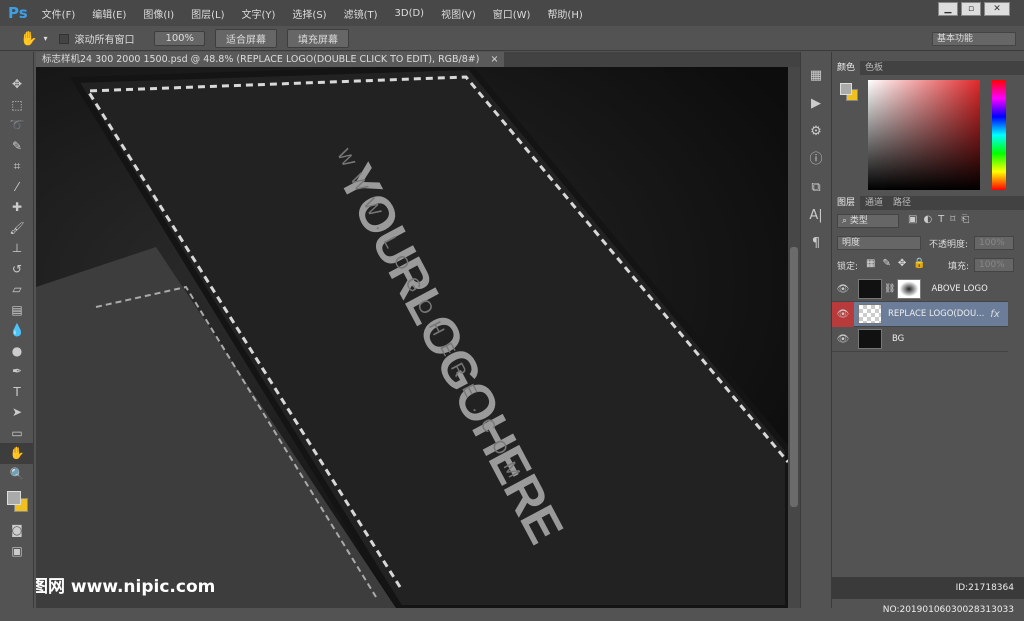 This screenshot has width=1024, height=621. What do you see at coordinates (902, 203) in the screenshot?
I see `tab-paths: 路径` at bounding box center [902, 203].